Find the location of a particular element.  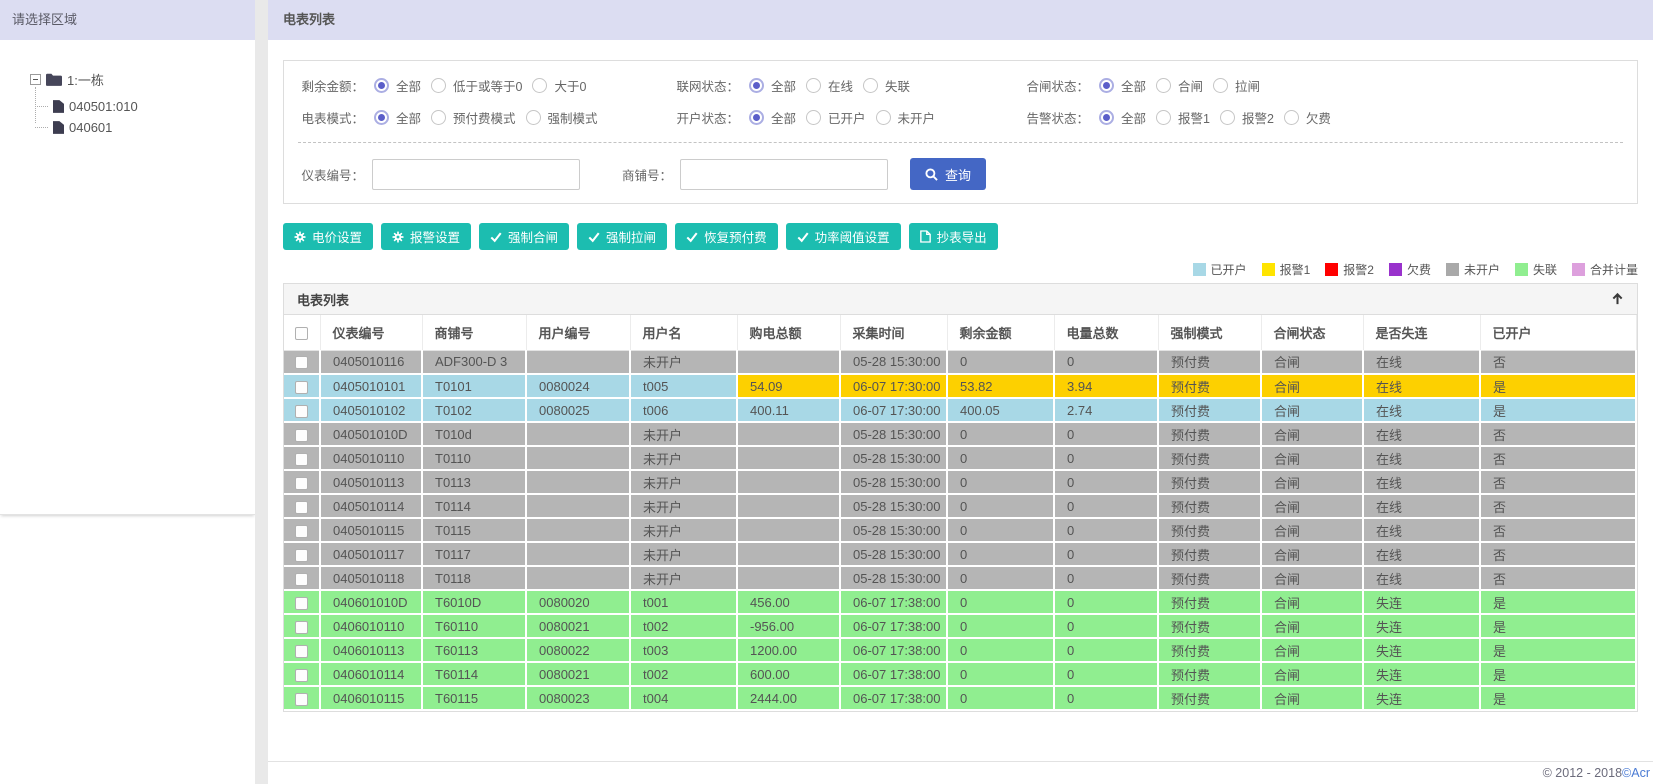

table-cell: 在线 is located at coordinates (1422, 530).